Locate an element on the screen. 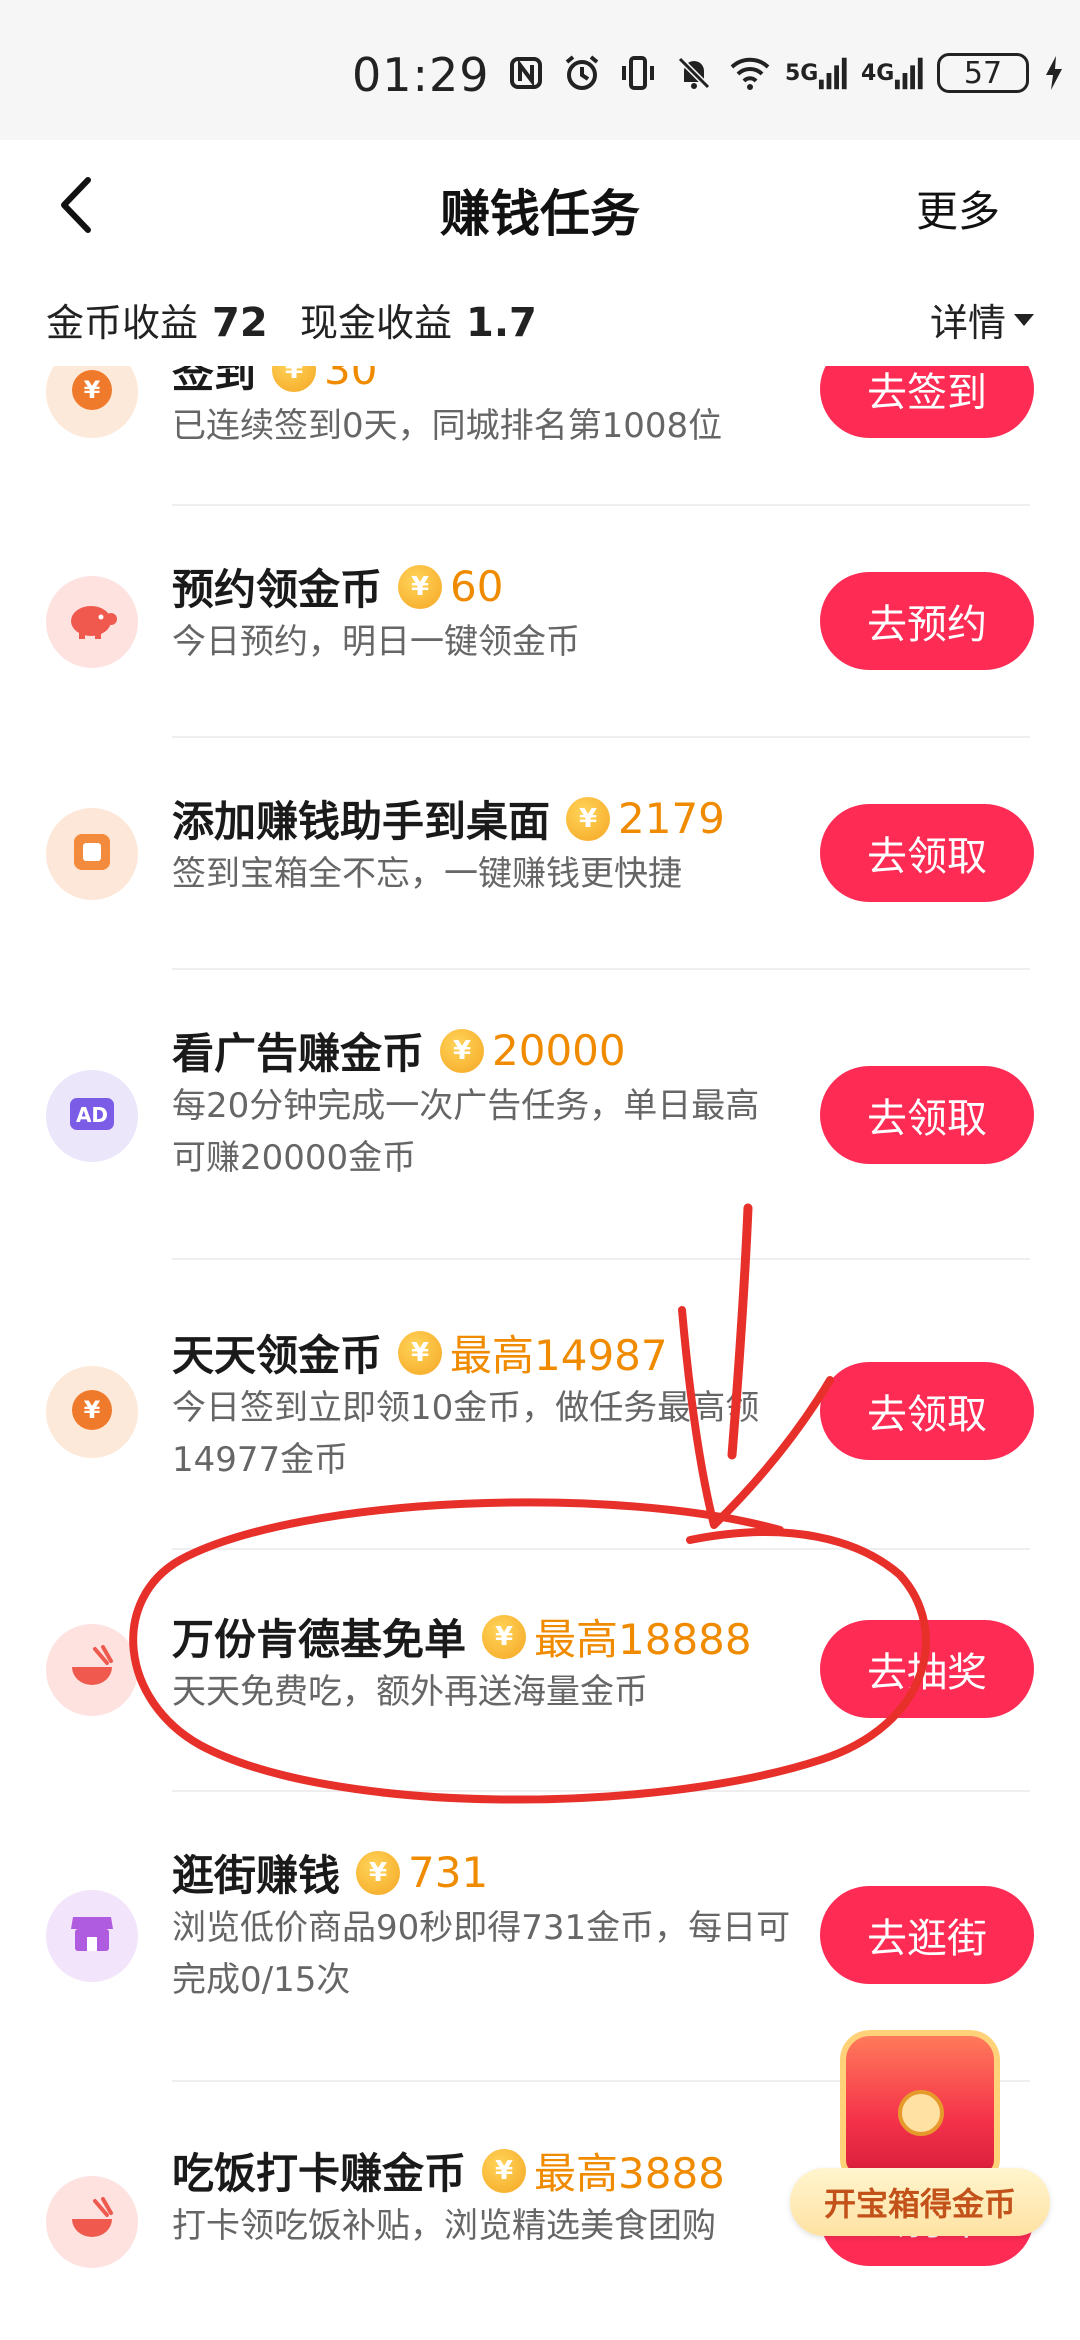 This screenshot has height=2340, width=1080. alarm-icon is located at coordinates (582, 73).